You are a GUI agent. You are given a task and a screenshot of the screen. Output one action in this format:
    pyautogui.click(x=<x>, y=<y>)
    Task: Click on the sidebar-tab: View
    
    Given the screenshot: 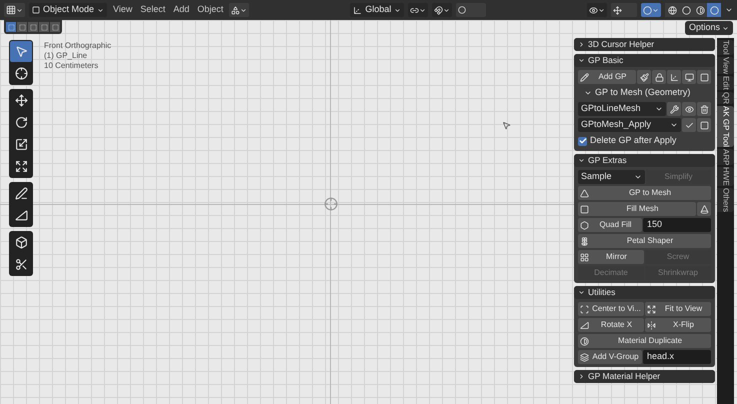 What is the action you would take?
    pyautogui.click(x=725, y=65)
    